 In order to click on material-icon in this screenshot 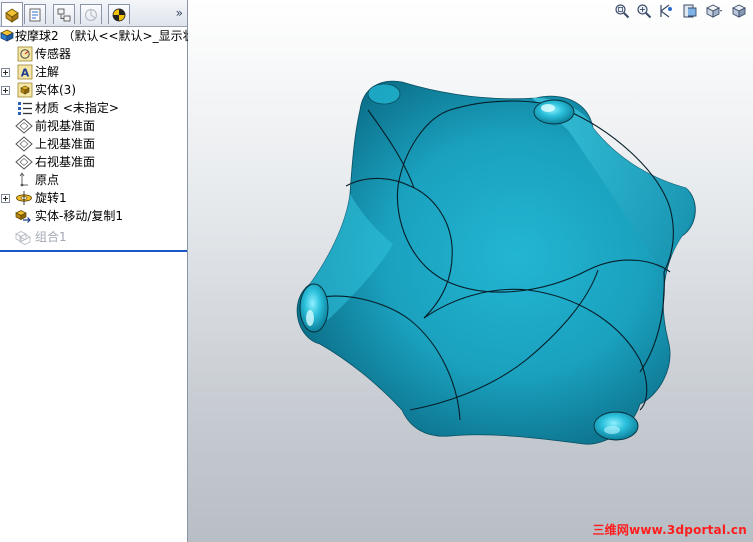, I will do `click(25, 108)`.